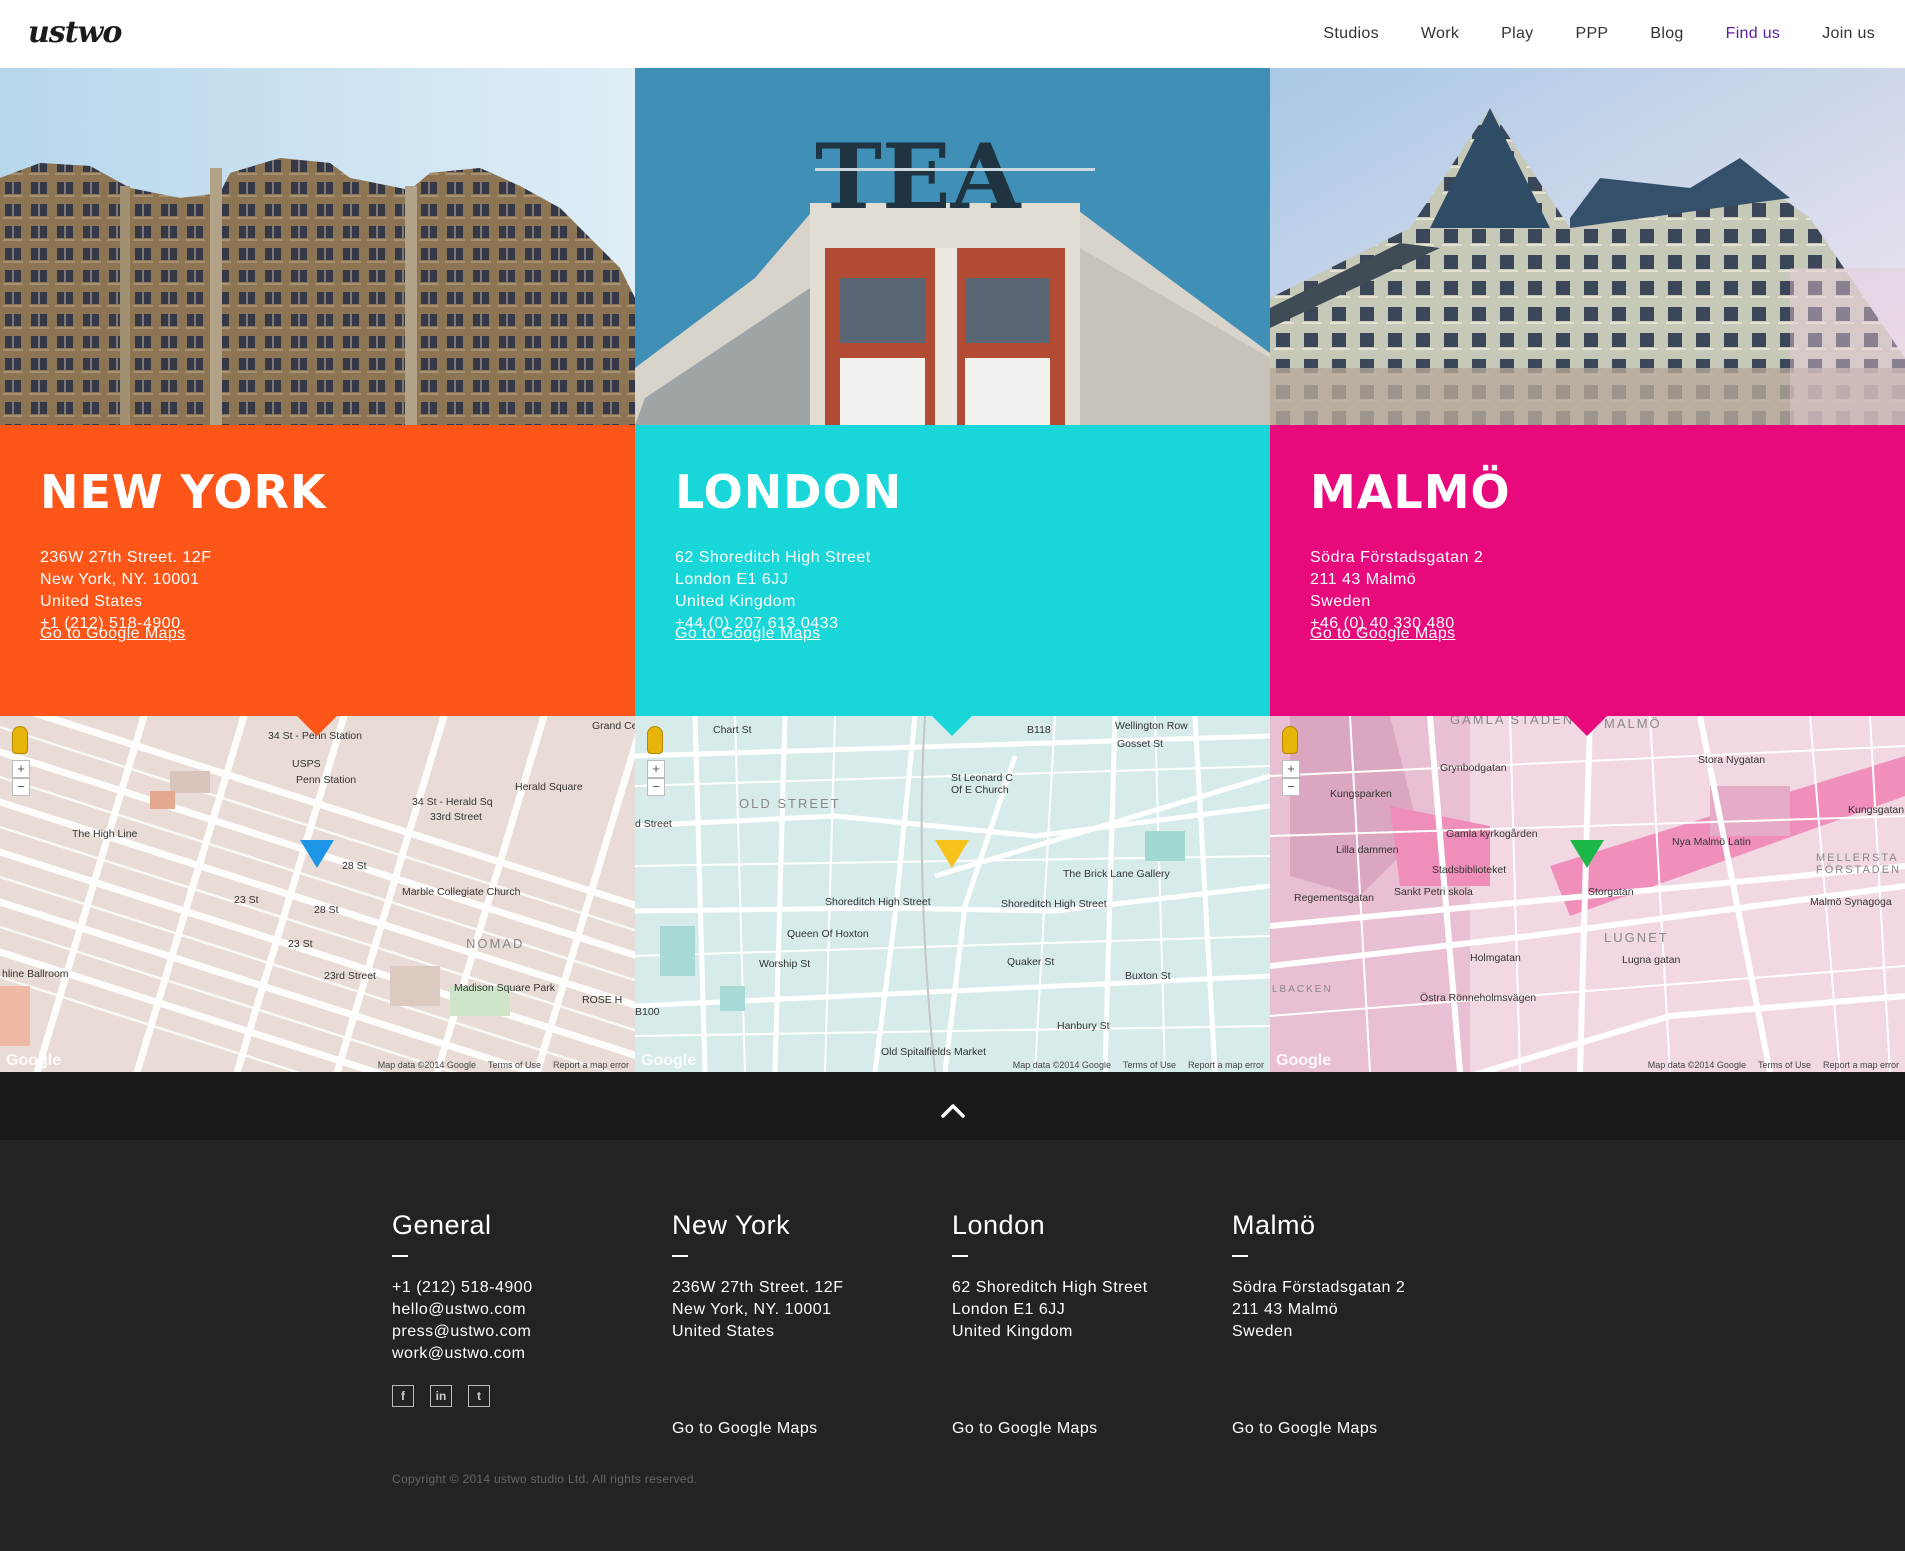 This screenshot has width=1905, height=1551. What do you see at coordinates (785, 964) in the screenshot?
I see `map-label: Worship St` at bounding box center [785, 964].